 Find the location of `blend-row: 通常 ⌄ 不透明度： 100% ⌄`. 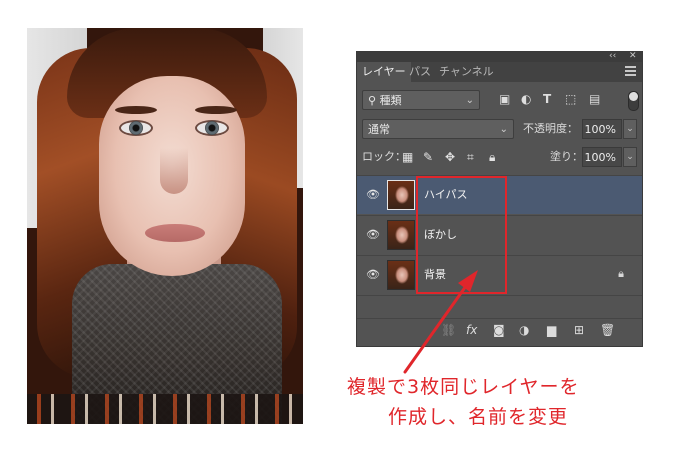

blend-row: 通常 ⌄ 不透明度： 100% ⌄ is located at coordinates (499, 130).